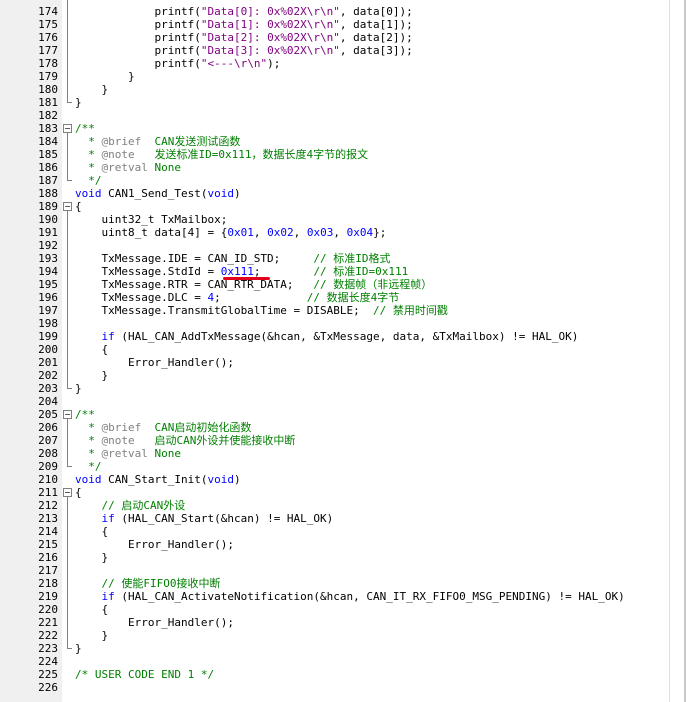 Image resolution: width=686 pixels, height=702 pixels. What do you see at coordinates (343, 609) in the screenshot?
I see `code-line: 220 {` at bounding box center [343, 609].